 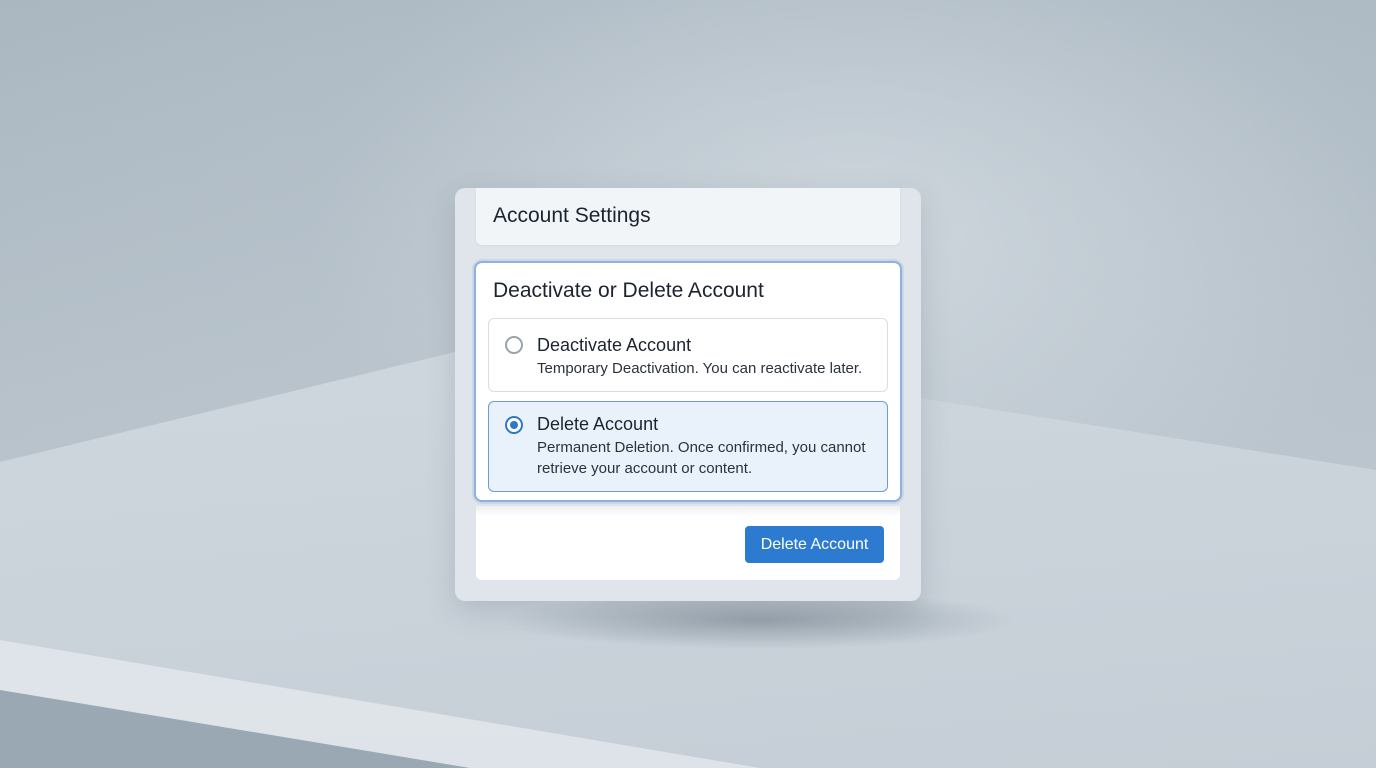 I want to click on delete-option-label: Delete Account, so click(x=598, y=424).